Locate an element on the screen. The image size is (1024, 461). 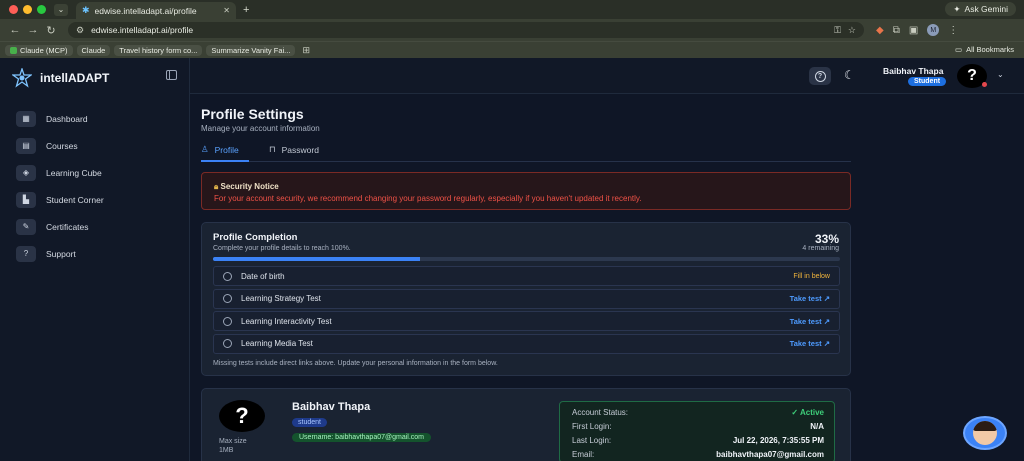
bookmark-star-icon: ☆ is located at coordinates (852, 30).